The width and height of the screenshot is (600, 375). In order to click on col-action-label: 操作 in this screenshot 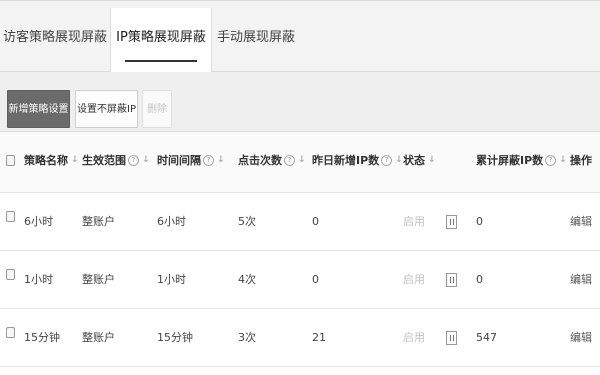, I will do `click(581, 160)`.